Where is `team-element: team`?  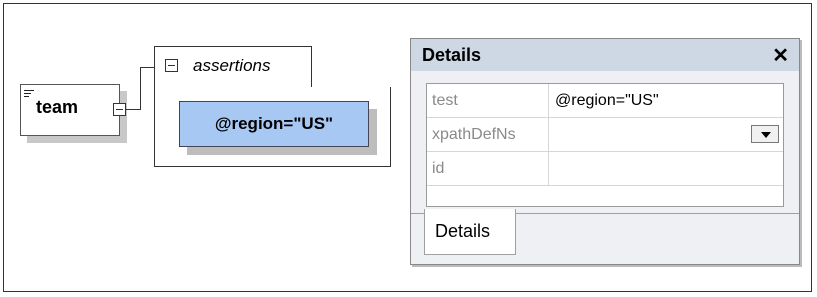
team-element: team is located at coordinates (70, 110).